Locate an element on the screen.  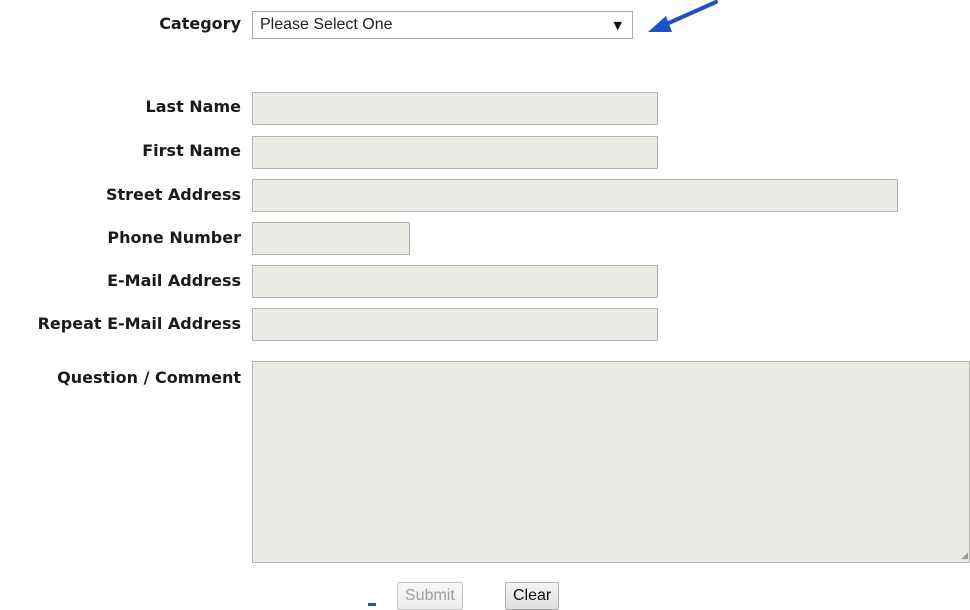
last-name-input is located at coordinates (455, 108).